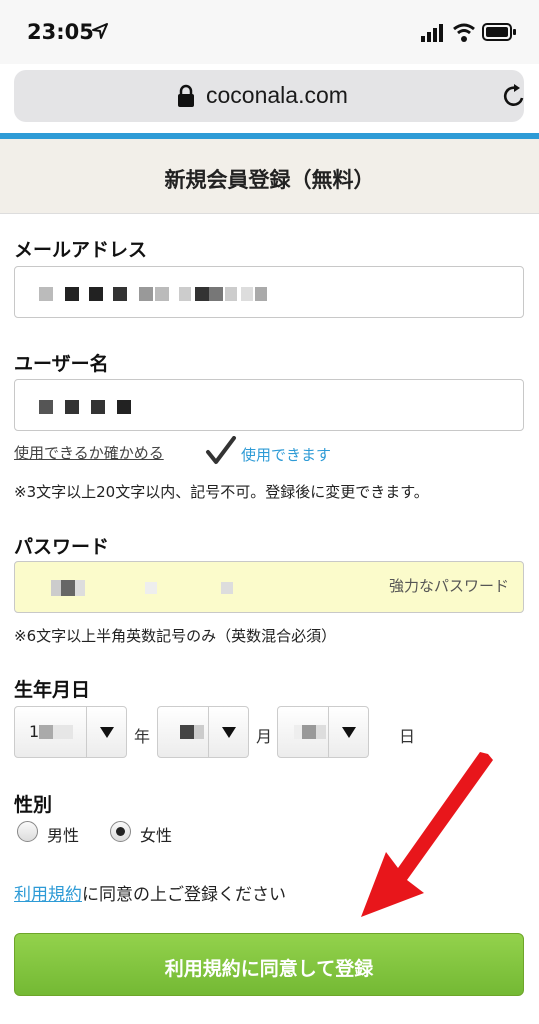 Image resolution: width=539 pixels, height=1024 pixels. Describe the element at coordinates (286, 455) in the screenshot. I see `availability-status: 使用できます` at that location.